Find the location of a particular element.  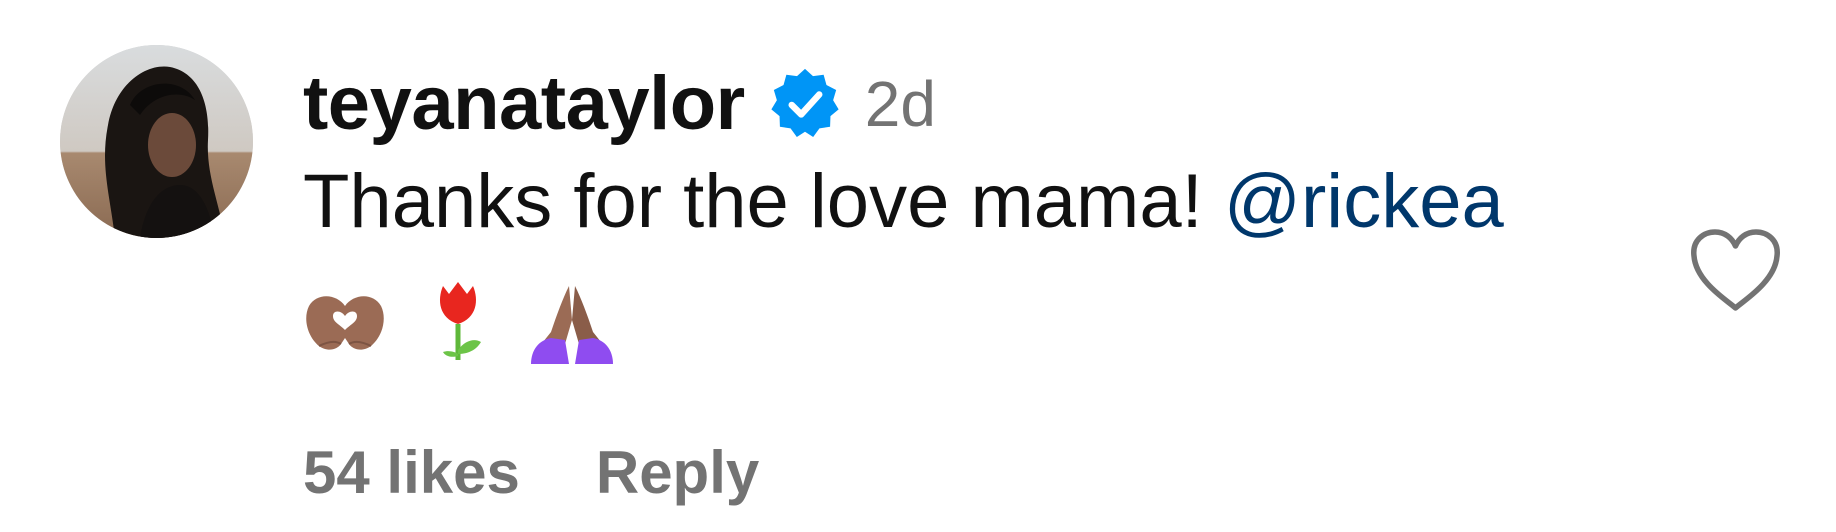

reply-button: Reply is located at coordinates (677, 473).